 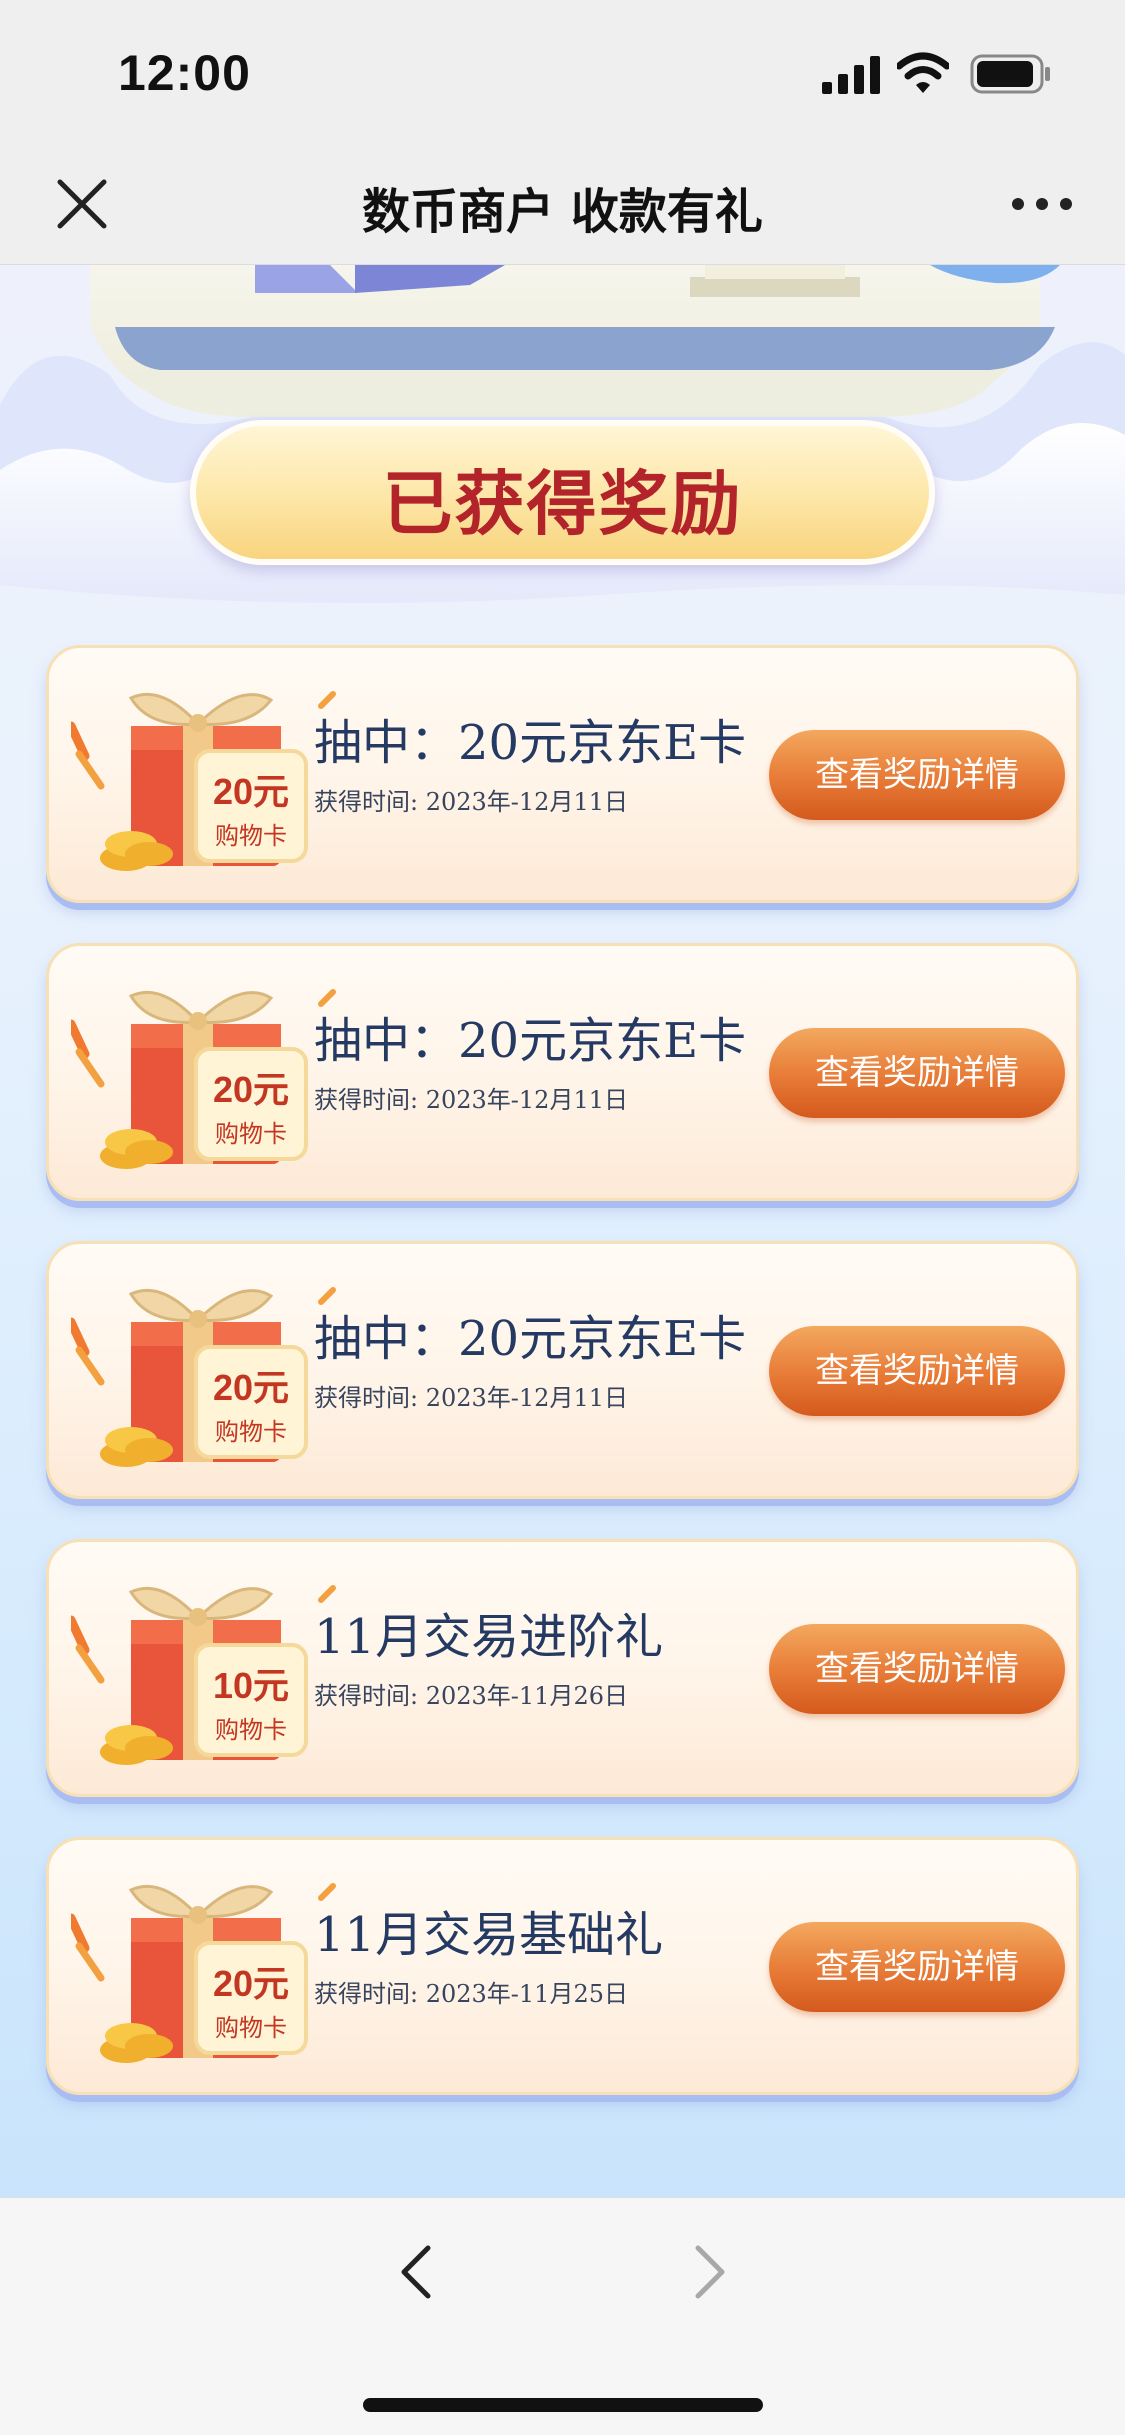 I want to click on forward-arrow-icon, so click(x=710, y=2272).